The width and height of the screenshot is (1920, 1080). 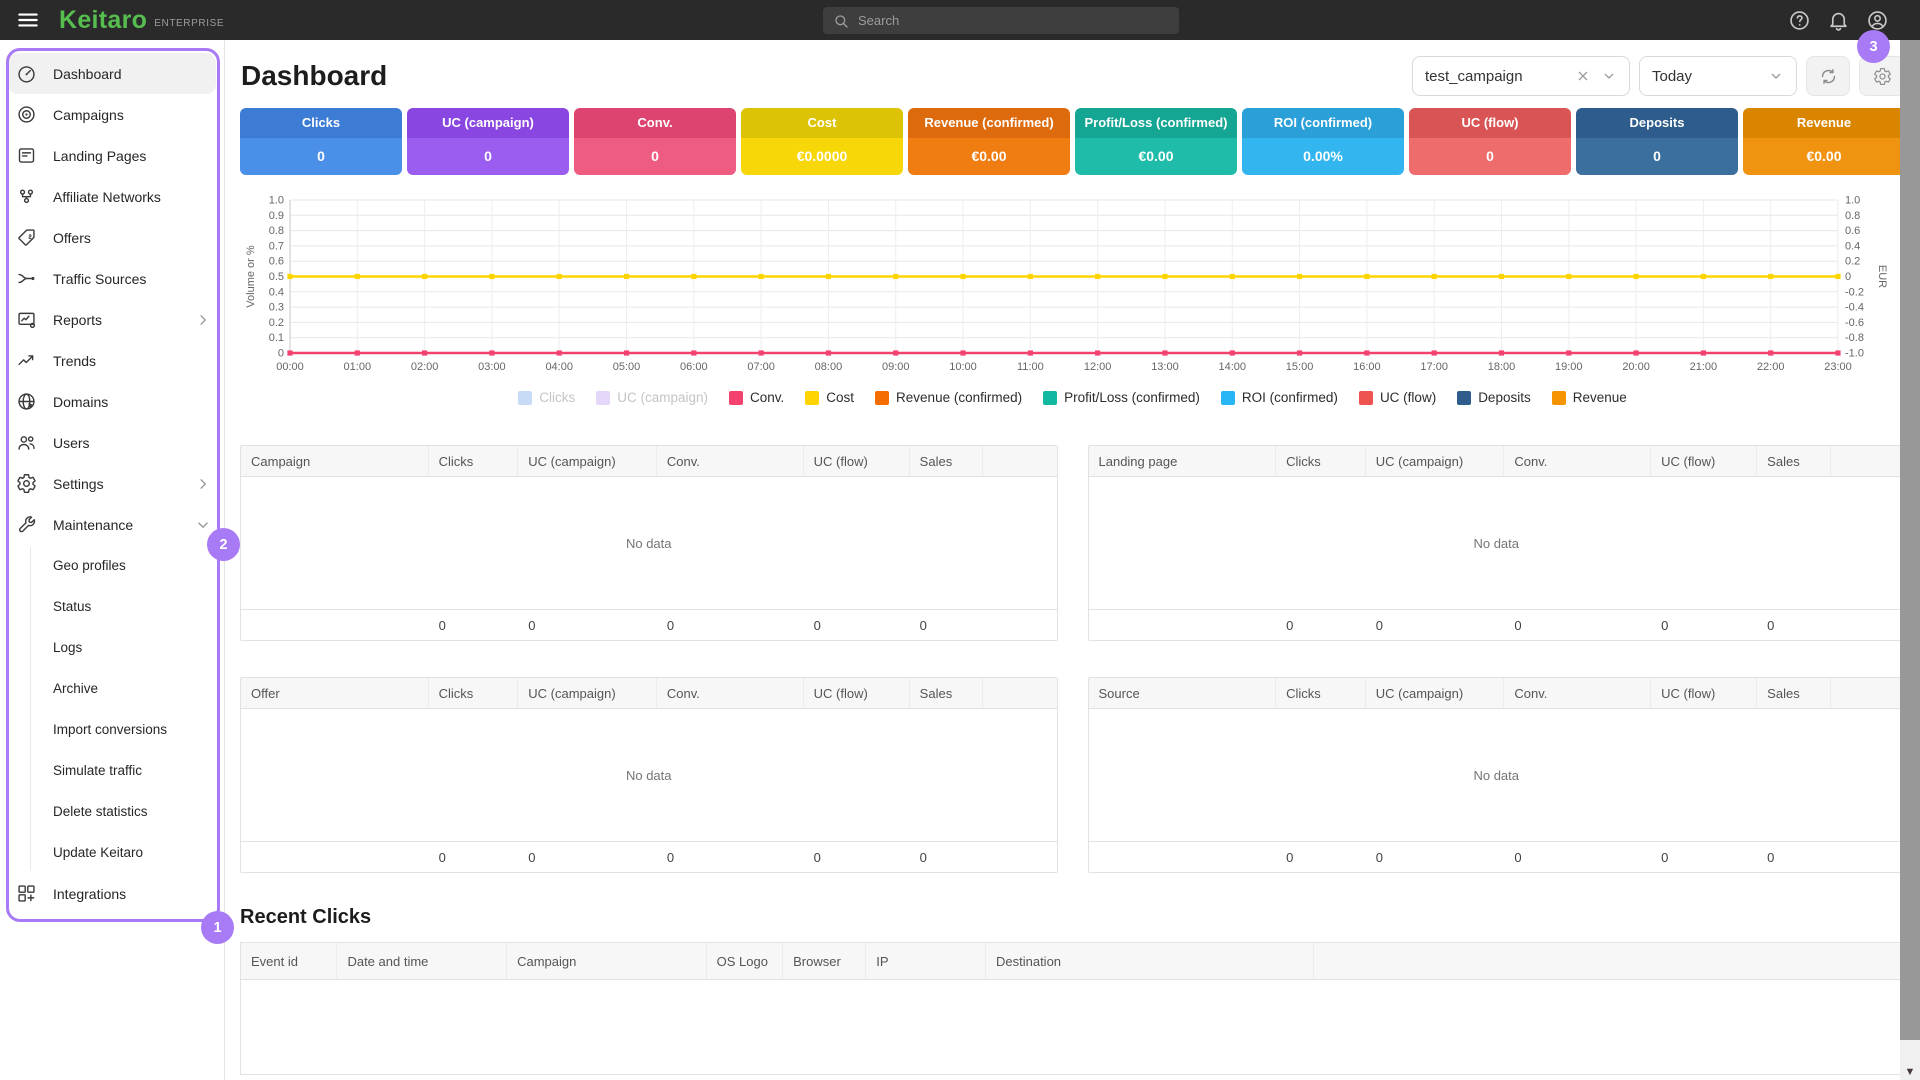 What do you see at coordinates (1799, 20) in the screenshot?
I see `help-icon` at bounding box center [1799, 20].